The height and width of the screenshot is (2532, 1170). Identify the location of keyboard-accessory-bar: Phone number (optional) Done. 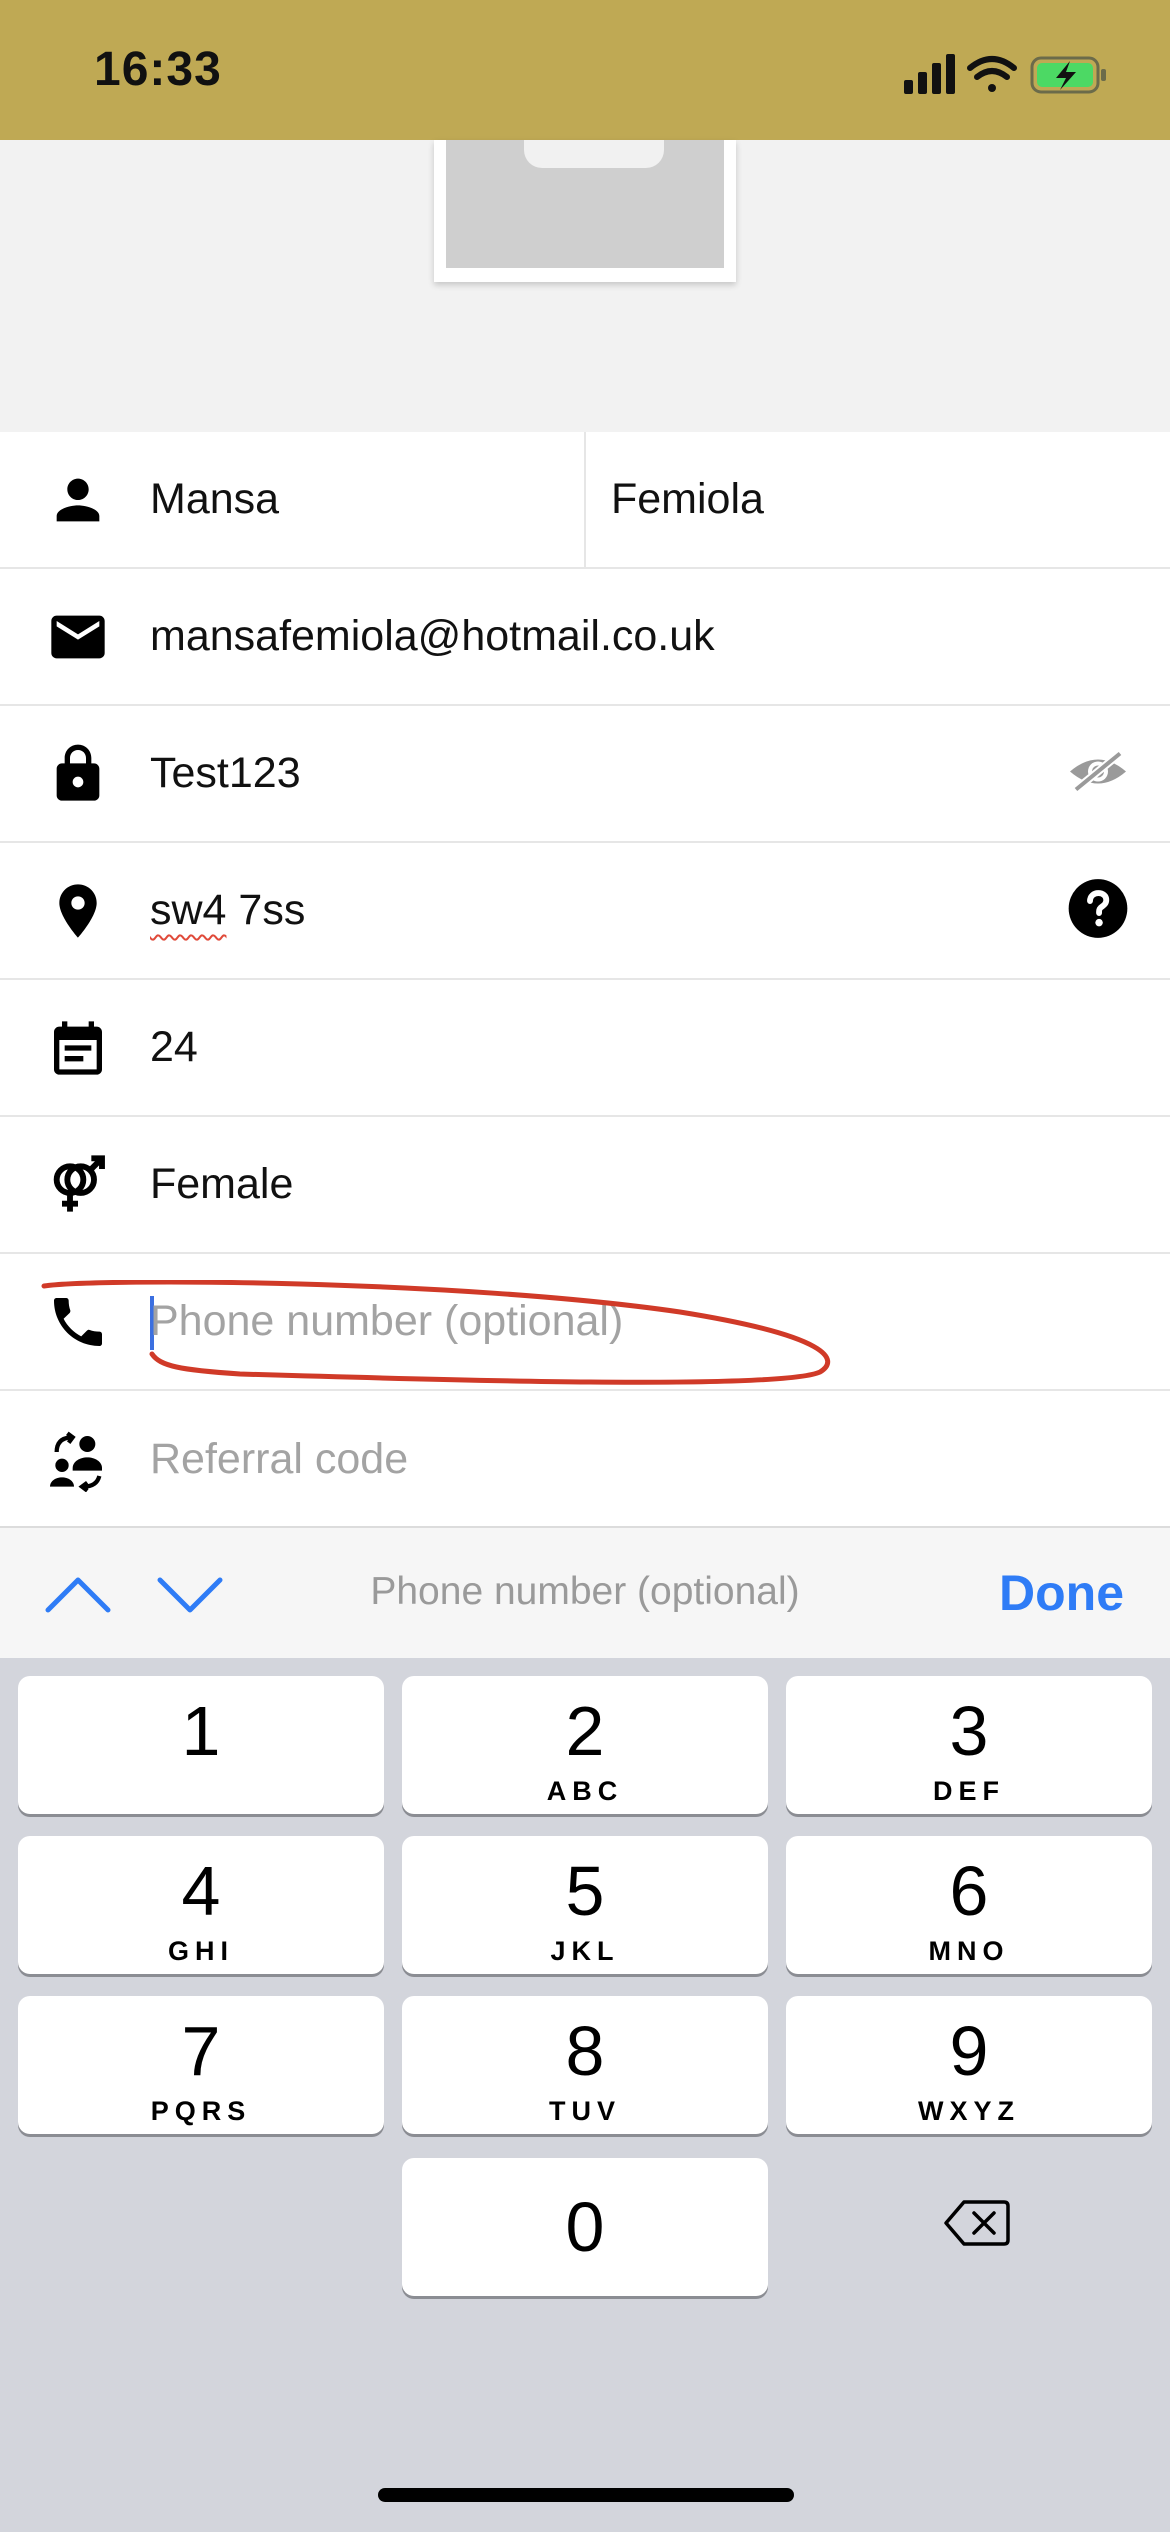
(585, 1592).